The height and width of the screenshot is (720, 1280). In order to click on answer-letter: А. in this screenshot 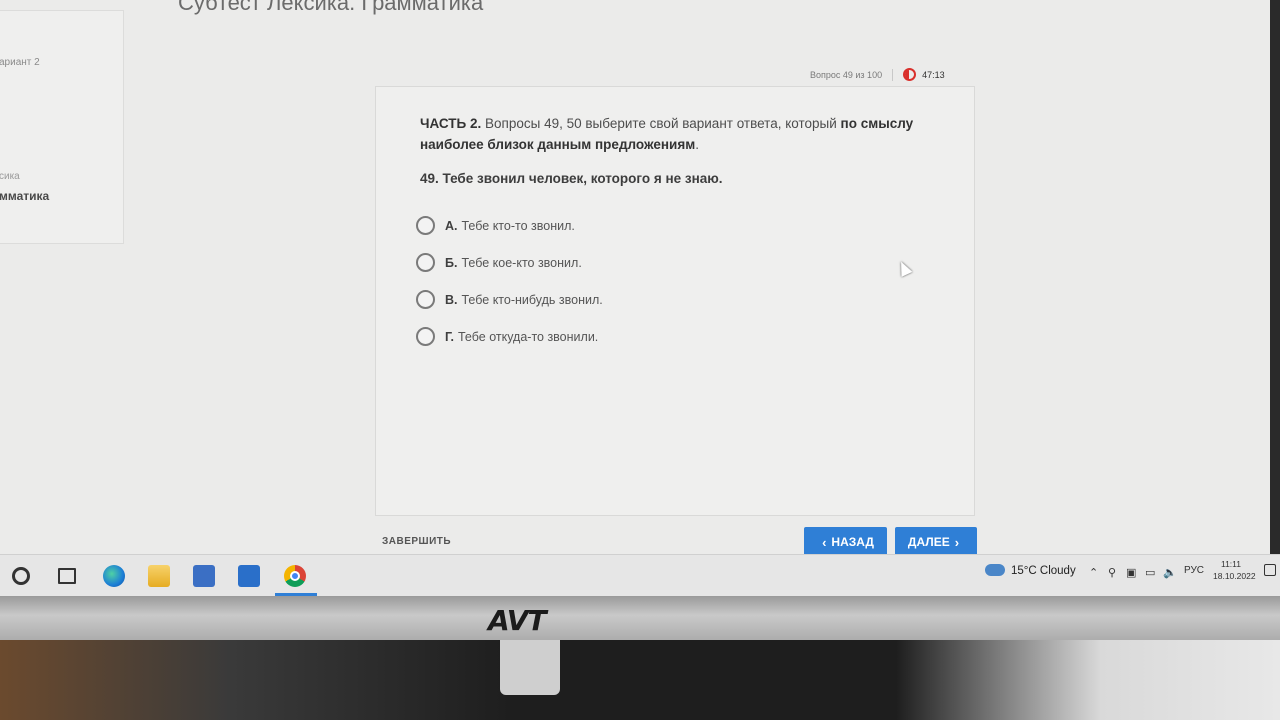, I will do `click(451, 225)`.